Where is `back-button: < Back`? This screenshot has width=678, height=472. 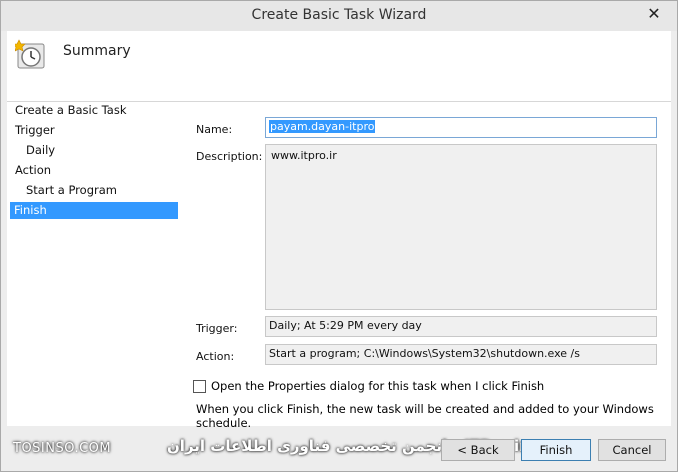 back-button: < Back is located at coordinates (478, 450).